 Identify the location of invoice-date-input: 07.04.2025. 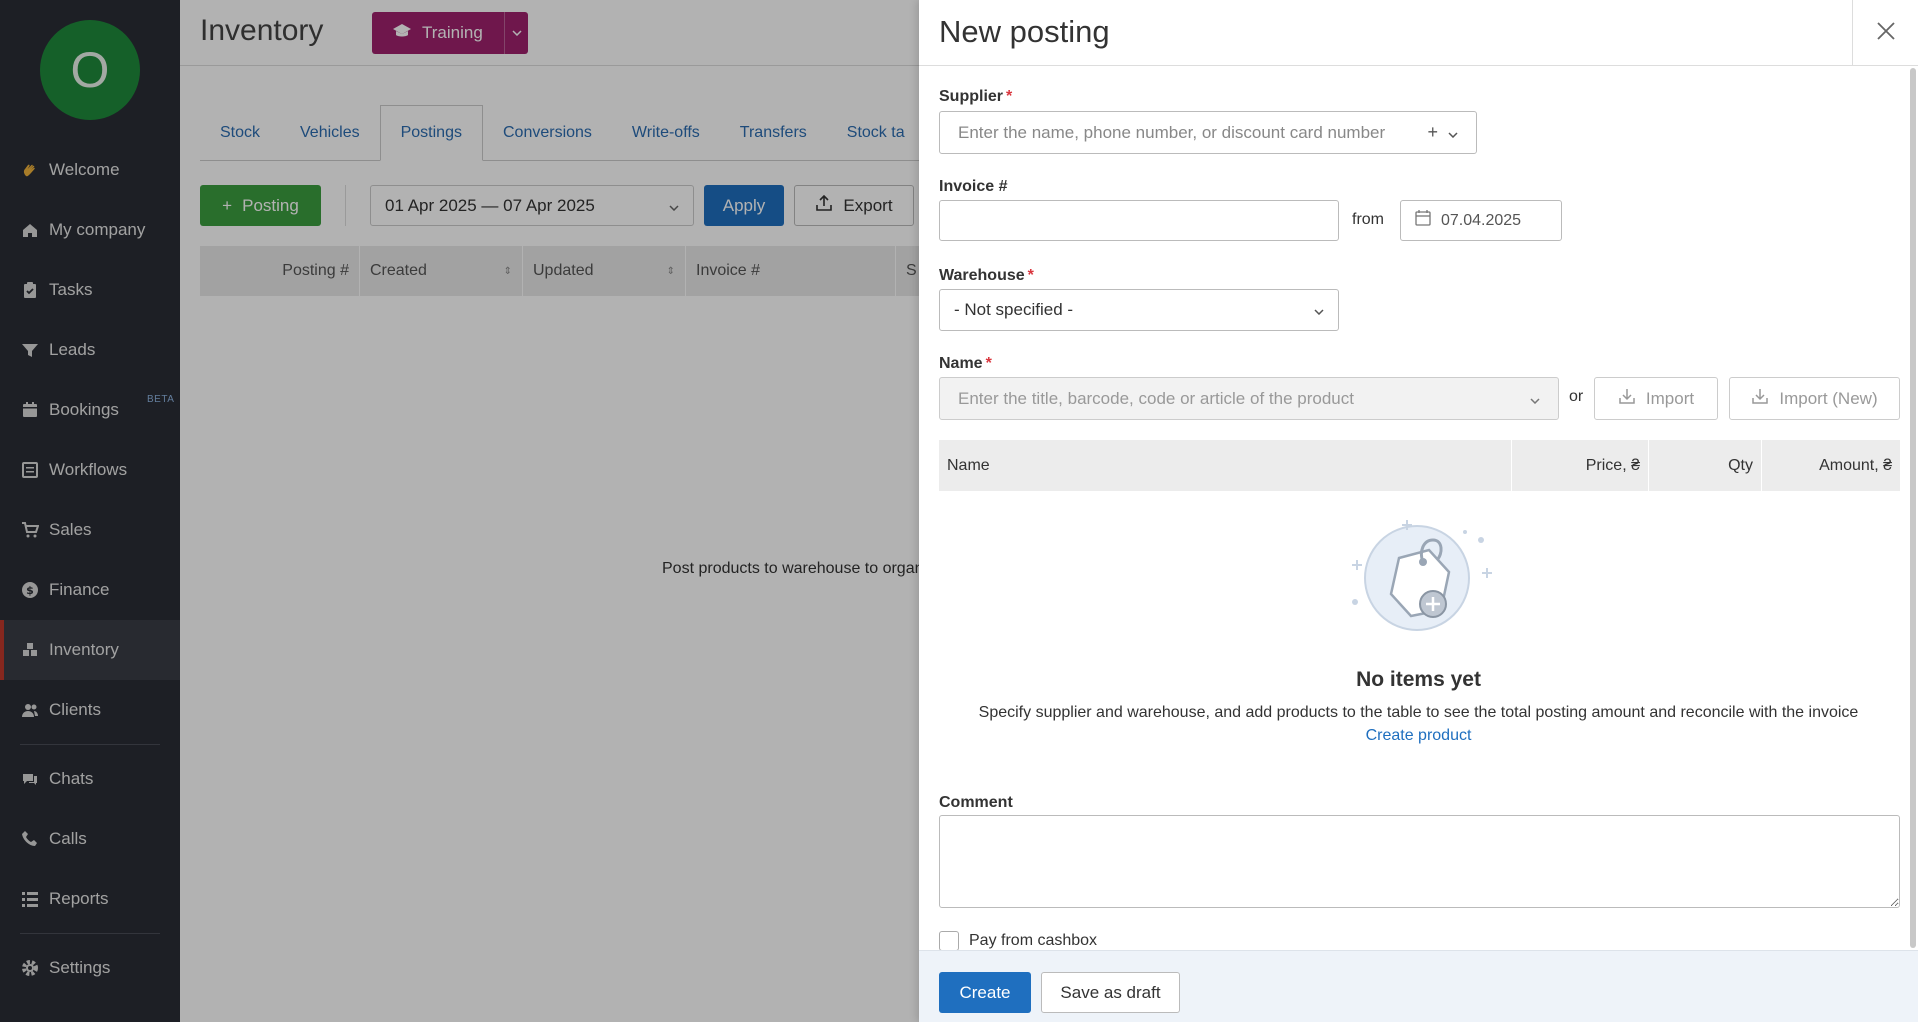
(1481, 220).